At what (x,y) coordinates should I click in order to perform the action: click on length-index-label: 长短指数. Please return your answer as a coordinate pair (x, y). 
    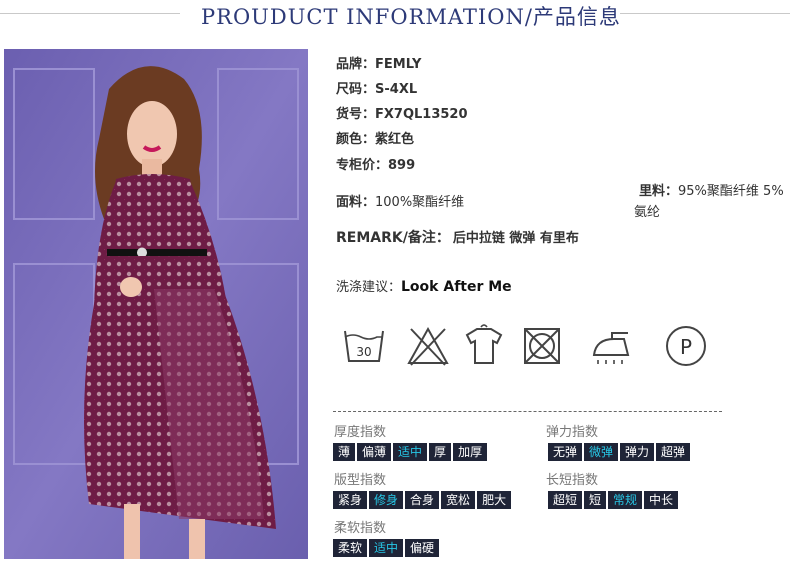
    Looking at the image, I should click on (572, 480).